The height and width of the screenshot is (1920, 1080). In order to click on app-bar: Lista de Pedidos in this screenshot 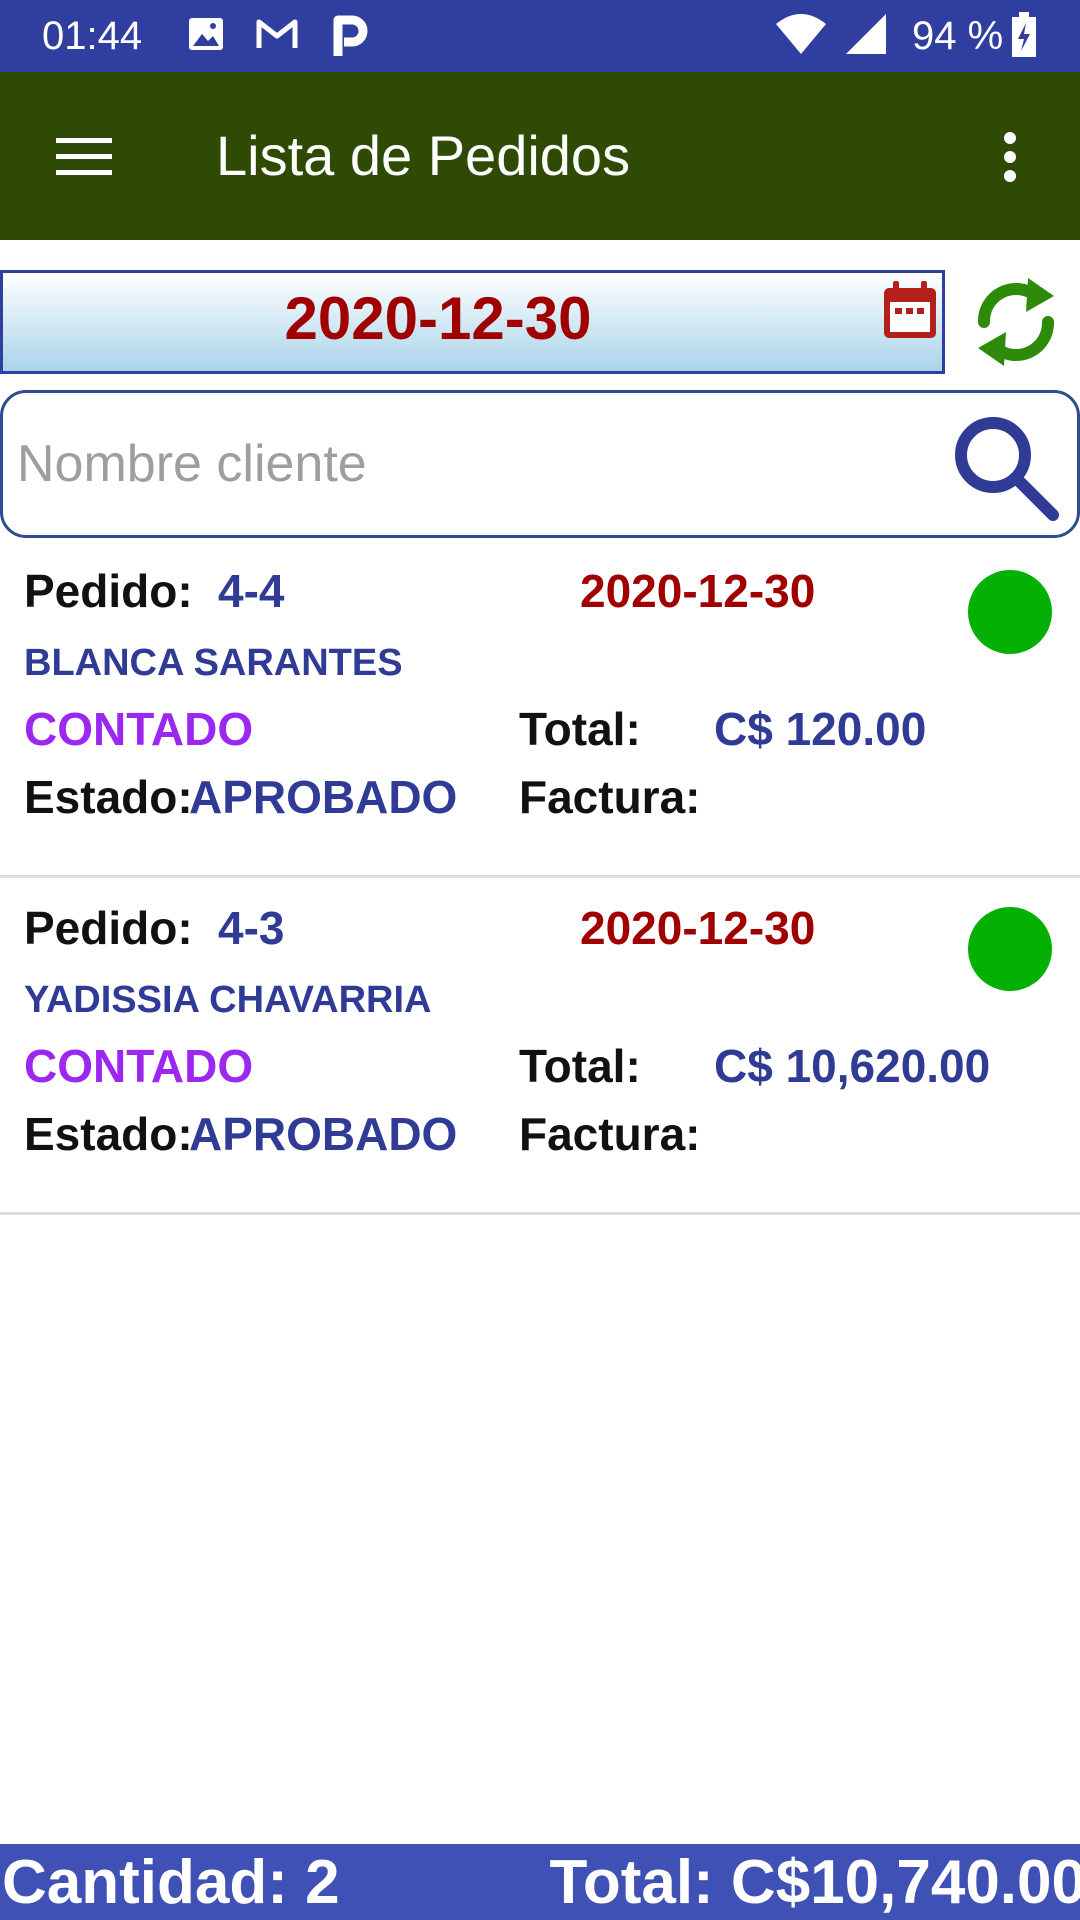, I will do `click(540, 156)`.